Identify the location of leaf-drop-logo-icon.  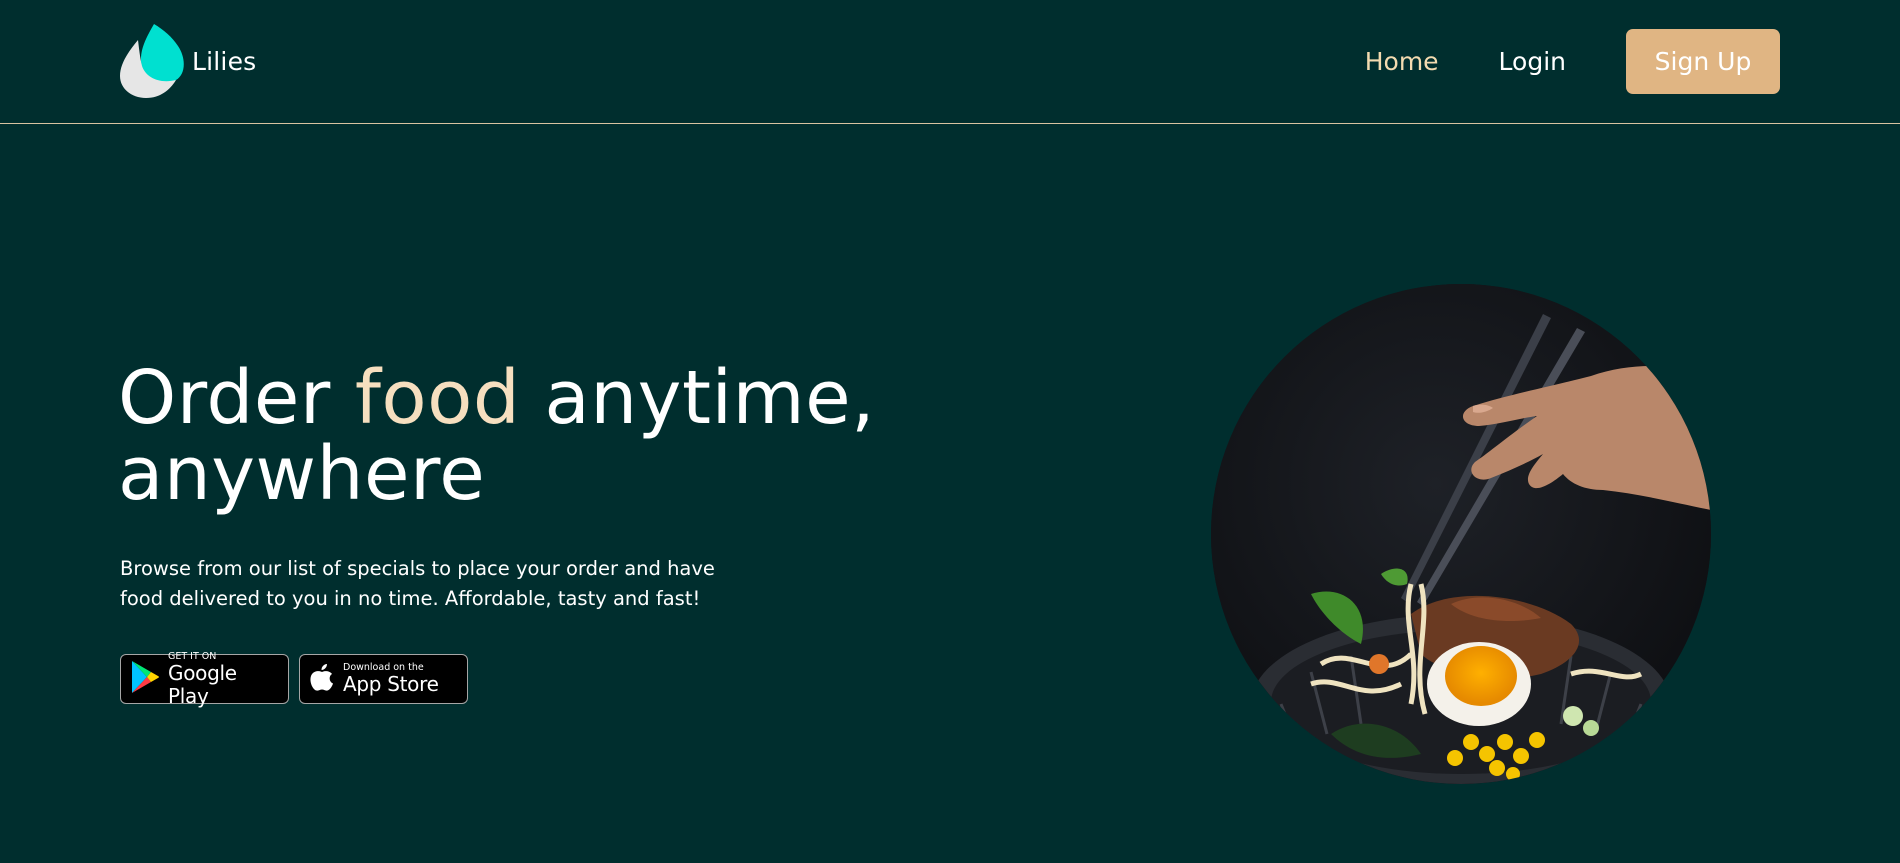
(152, 61).